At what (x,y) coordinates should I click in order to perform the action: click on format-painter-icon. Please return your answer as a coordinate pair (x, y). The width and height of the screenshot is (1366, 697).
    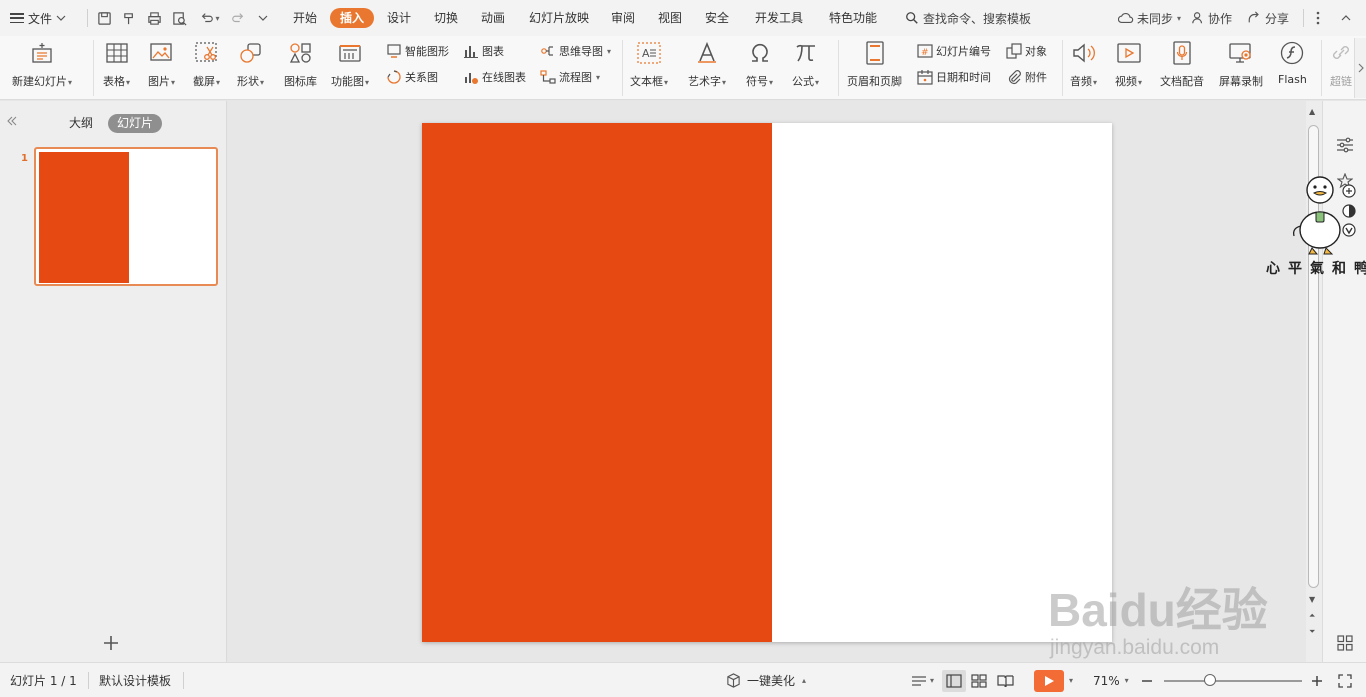
    Looking at the image, I should click on (129, 18).